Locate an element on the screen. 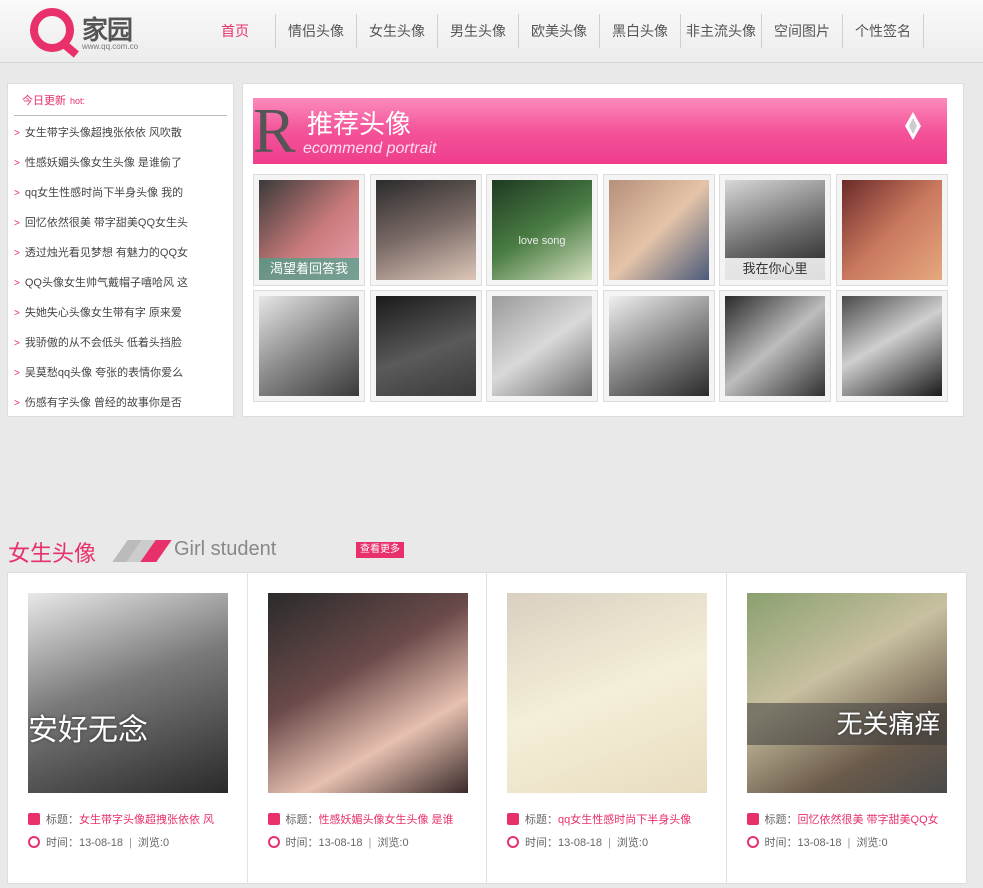 The height and width of the screenshot is (888, 983). list-item-label: qq女生性感时尚下半身头像 我的 is located at coordinates (104, 193).